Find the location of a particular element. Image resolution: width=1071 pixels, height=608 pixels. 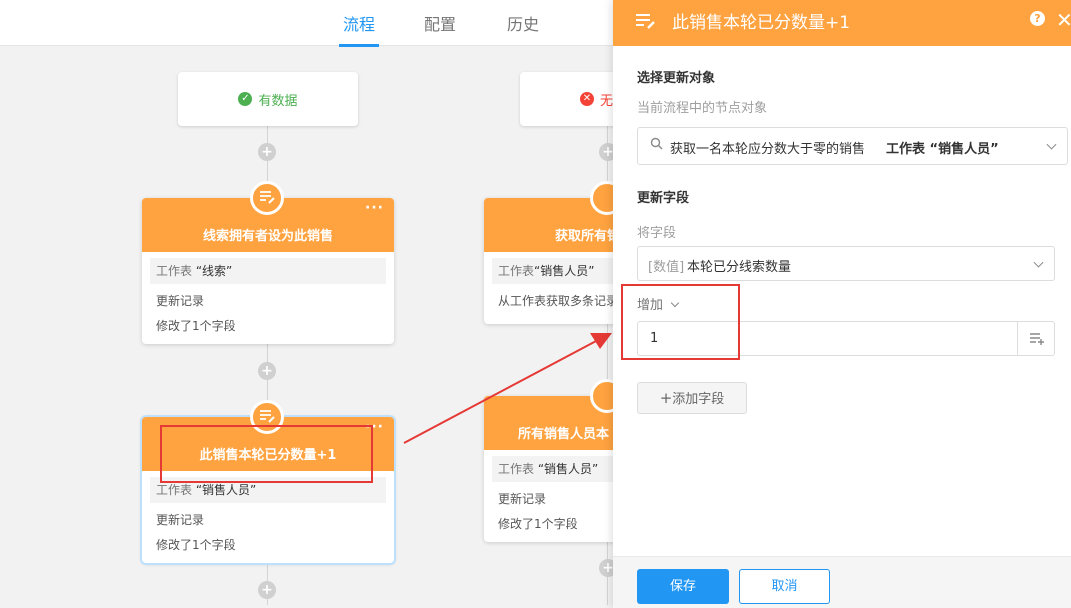

search-icon is located at coordinates (656, 145).